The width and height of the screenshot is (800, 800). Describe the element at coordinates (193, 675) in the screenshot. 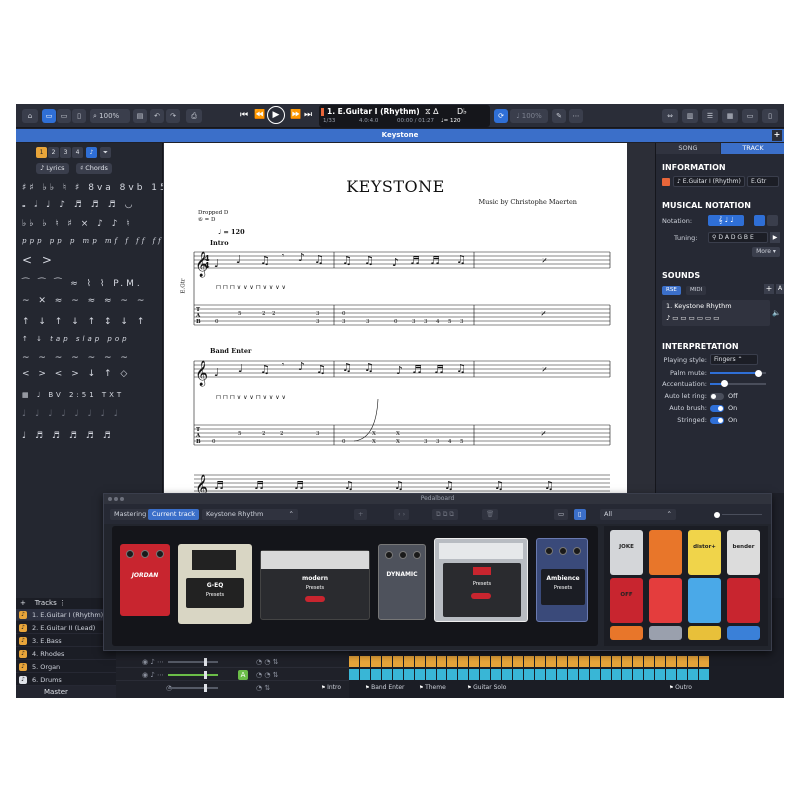

I see `volume-fader` at that location.